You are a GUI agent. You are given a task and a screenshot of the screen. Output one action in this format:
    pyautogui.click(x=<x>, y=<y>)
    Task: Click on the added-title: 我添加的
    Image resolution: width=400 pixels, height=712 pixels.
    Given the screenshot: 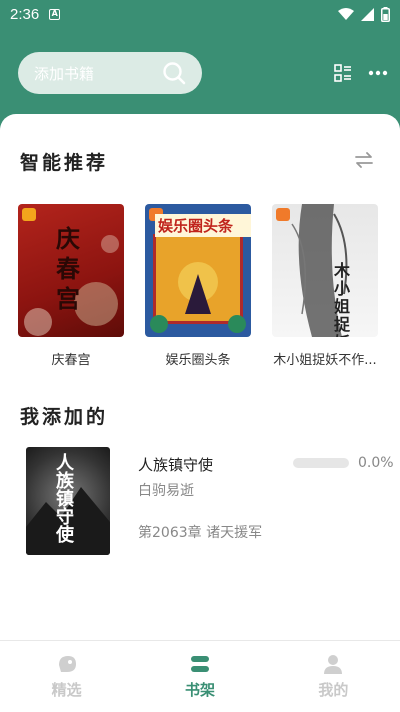 What is the action you would take?
    pyautogui.click(x=64, y=417)
    